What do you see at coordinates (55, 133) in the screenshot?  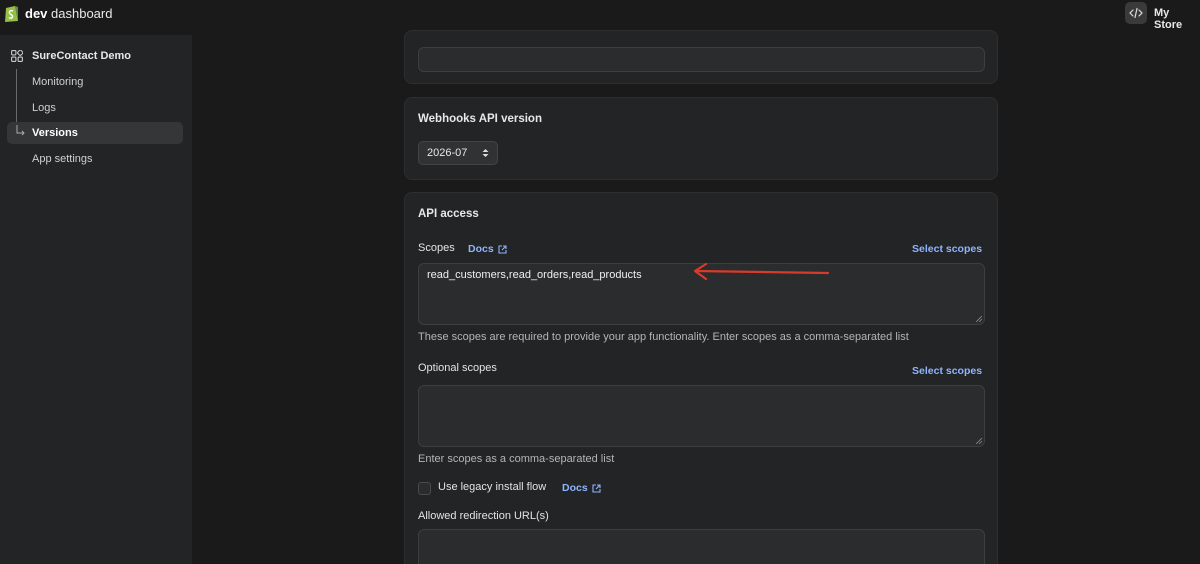 I see `sidebar-item-label: Versions` at bounding box center [55, 133].